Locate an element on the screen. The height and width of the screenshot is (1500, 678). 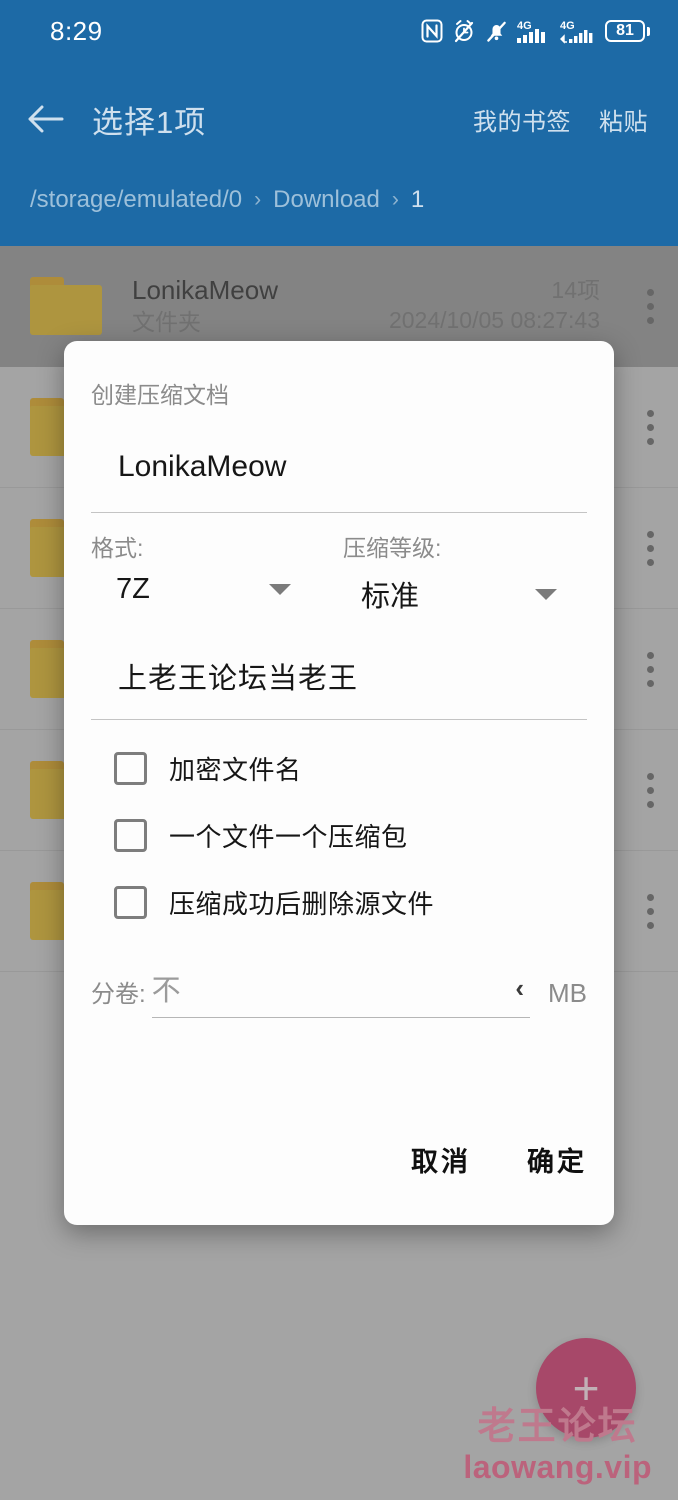
checkbox-encrypt-filenames: 加密文件名 is located at coordinates (339, 753).